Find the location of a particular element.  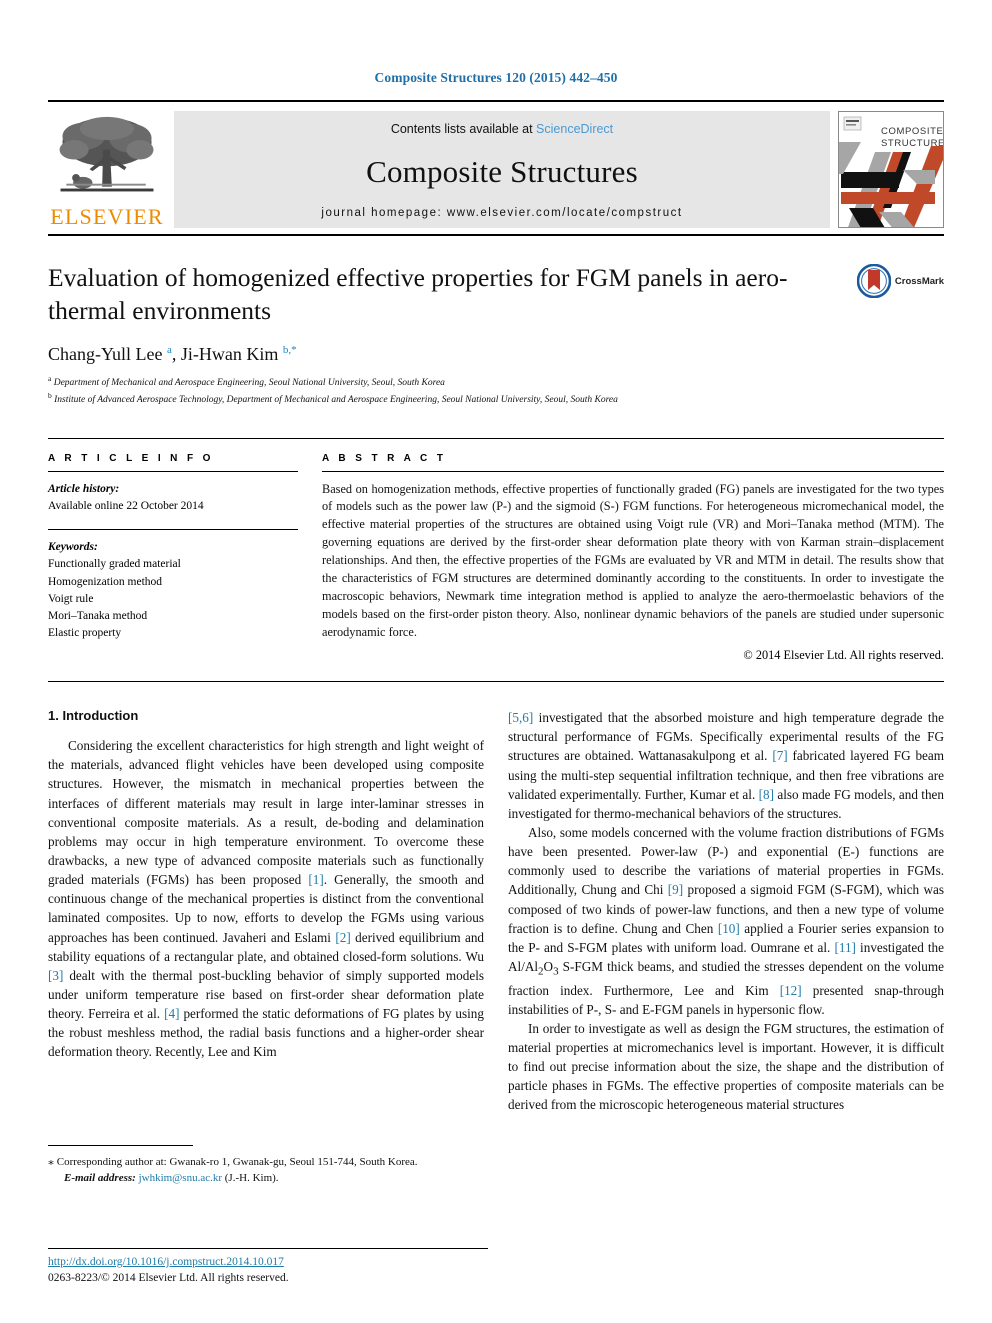

keywords-label: Keywords: is located at coordinates (73, 547).